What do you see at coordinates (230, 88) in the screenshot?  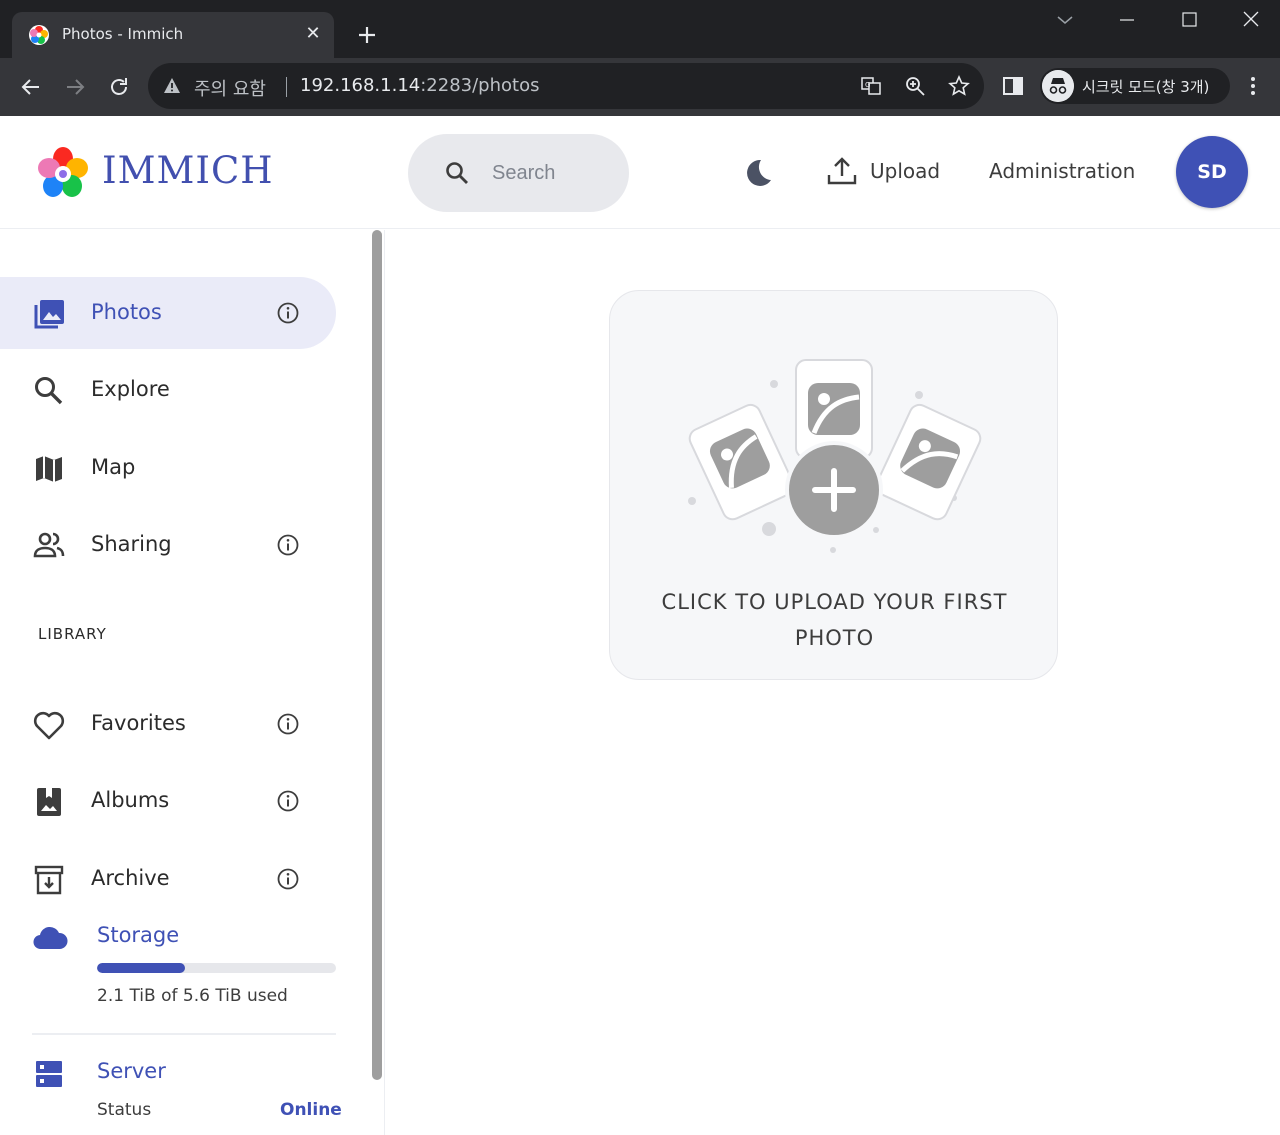 I see `security-label: 주의 요함` at bounding box center [230, 88].